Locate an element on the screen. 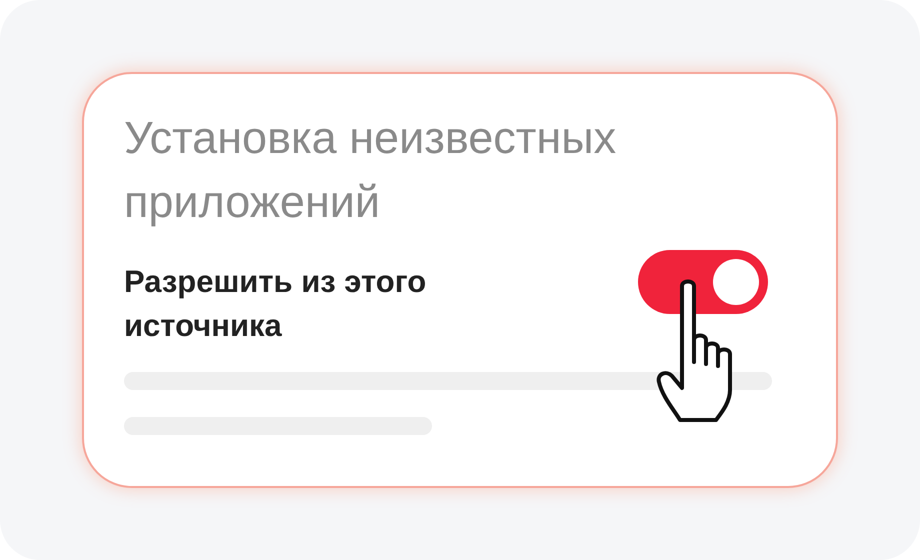  card-title: Установка неизвестных приложений is located at coordinates (371, 170).